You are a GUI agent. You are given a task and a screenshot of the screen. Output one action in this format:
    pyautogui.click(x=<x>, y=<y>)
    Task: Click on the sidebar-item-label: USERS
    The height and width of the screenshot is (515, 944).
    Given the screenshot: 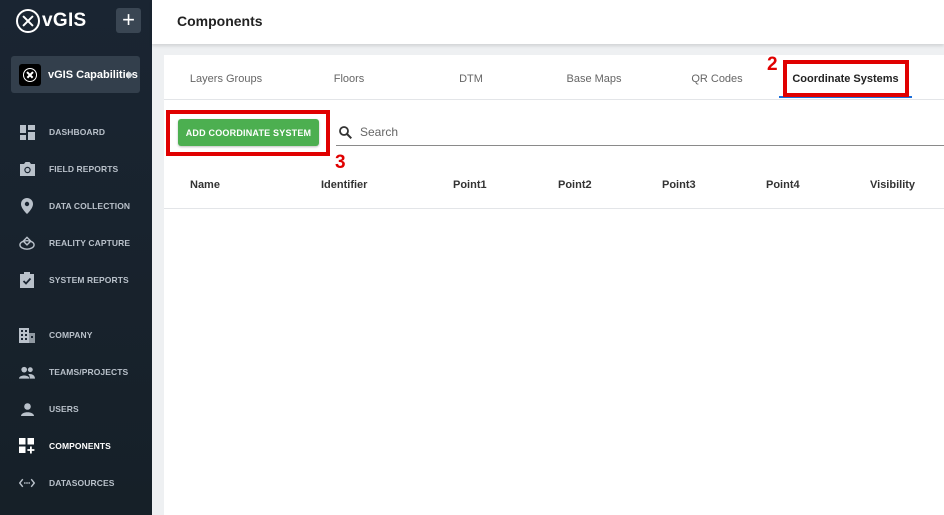 What is the action you would take?
    pyautogui.click(x=64, y=409)
    